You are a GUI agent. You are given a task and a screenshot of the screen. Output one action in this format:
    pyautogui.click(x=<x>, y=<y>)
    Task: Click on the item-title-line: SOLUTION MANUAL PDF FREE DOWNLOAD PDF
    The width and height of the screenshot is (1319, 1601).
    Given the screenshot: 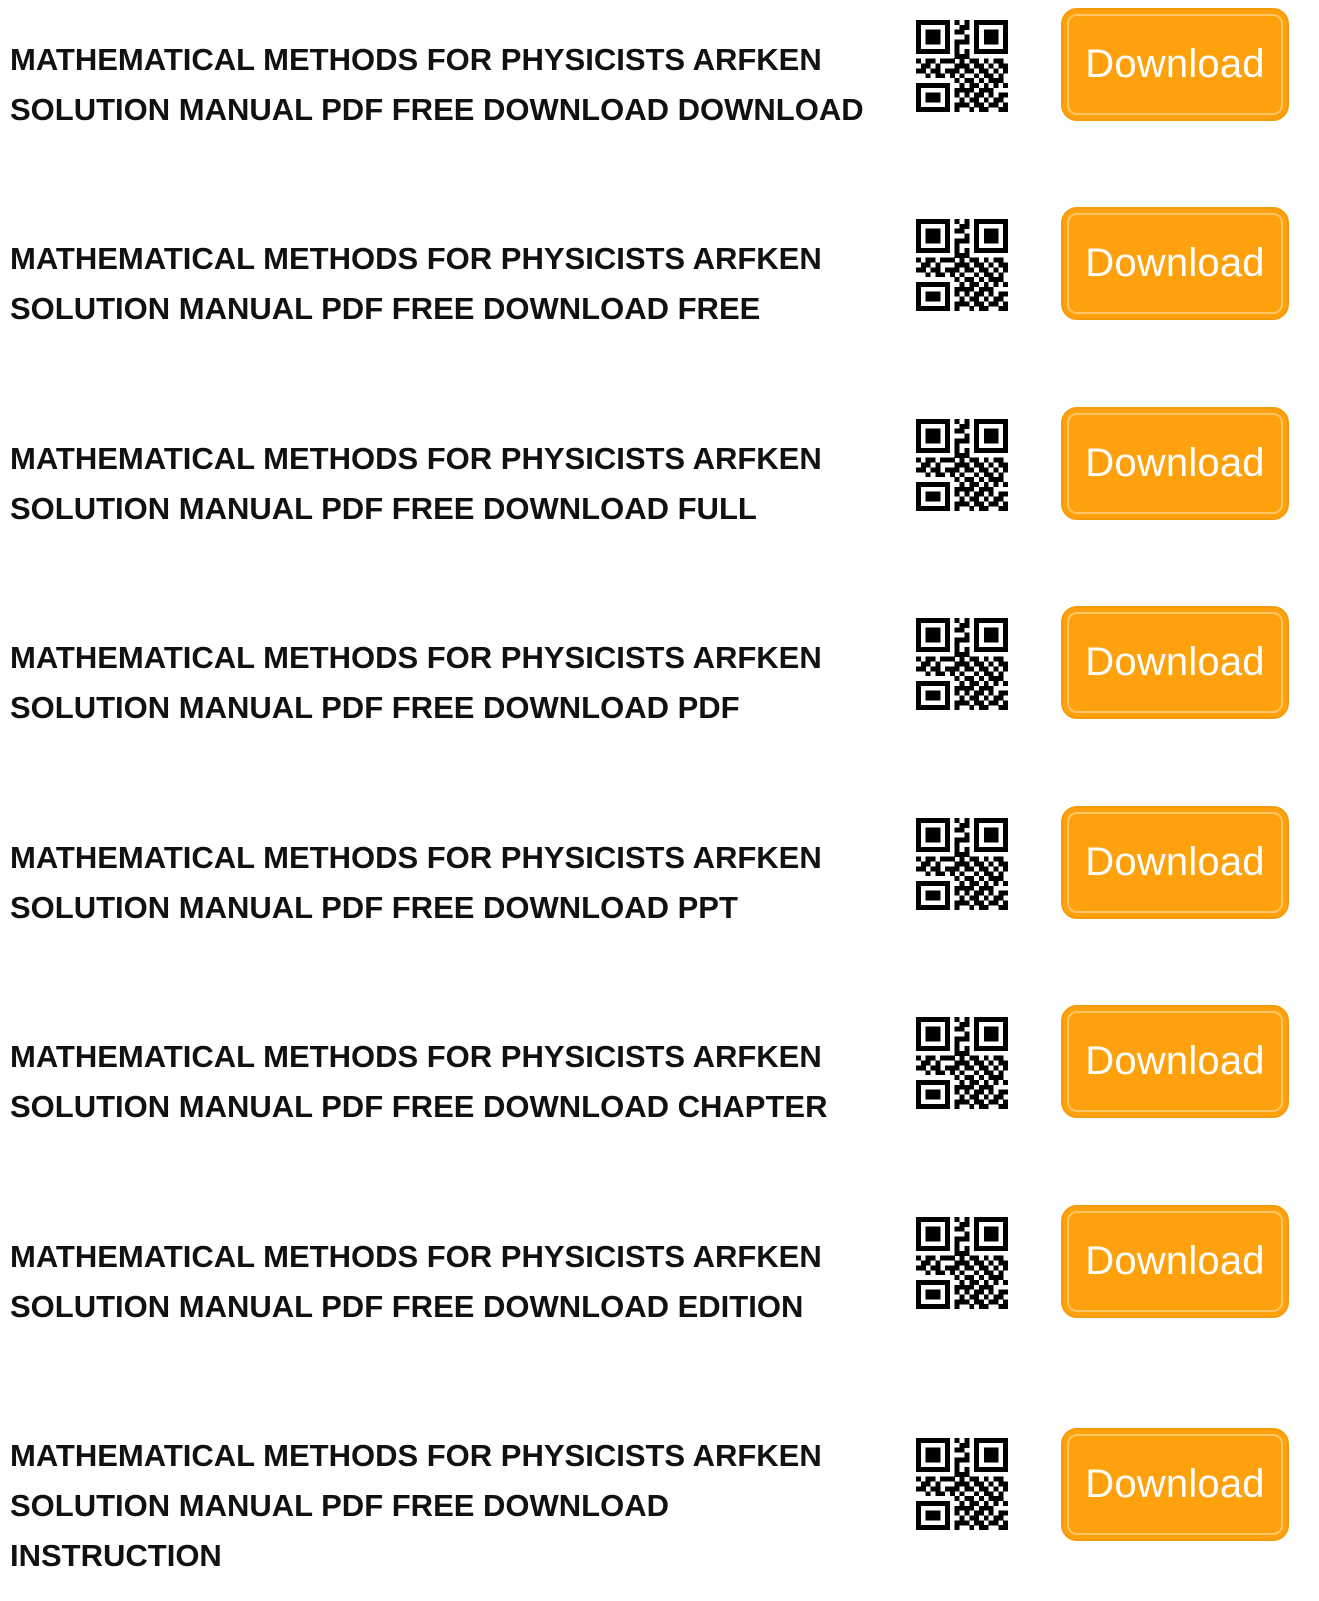 What is the action you would take?
    pyautogui.click(x=375, y=707)
    